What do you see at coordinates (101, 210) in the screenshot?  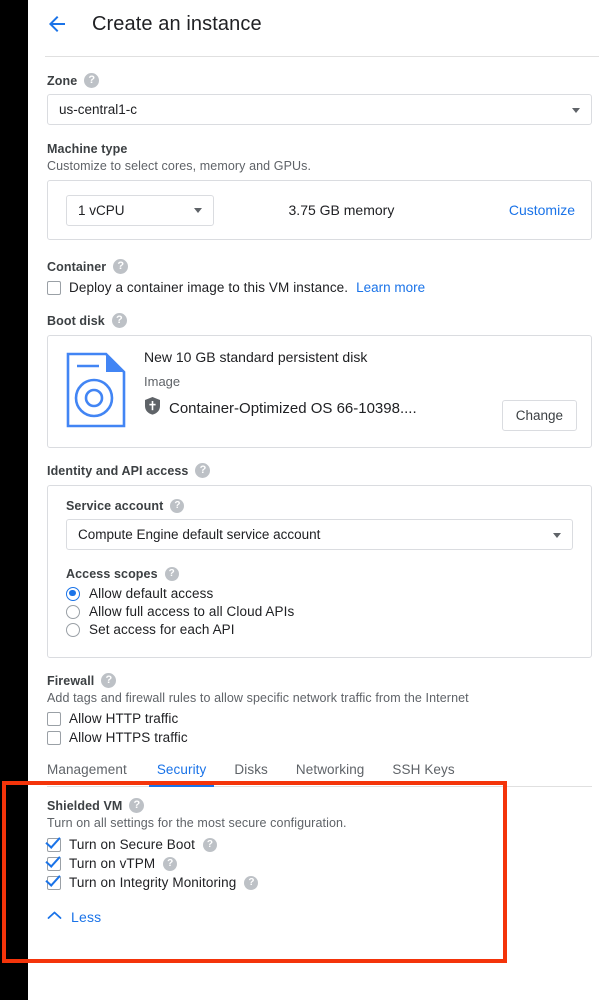 I see `vcpu-select-value: 1 vCPU` at bounding box center [101, 210].